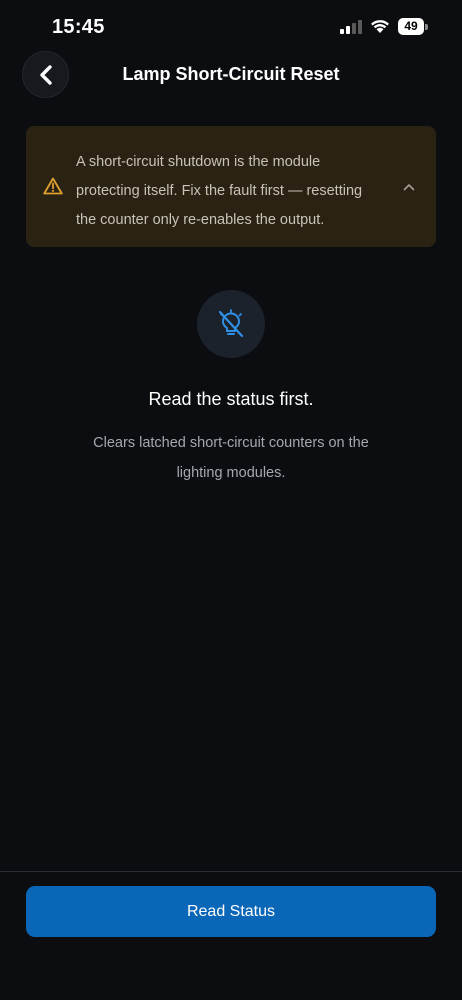 Image resolution: width=462 pixels, height=1000 pixels. What do you see at coordinates (53, 186) in the screenshot?
I see `warning-triangle-icon` at bounding box center [53, 186].